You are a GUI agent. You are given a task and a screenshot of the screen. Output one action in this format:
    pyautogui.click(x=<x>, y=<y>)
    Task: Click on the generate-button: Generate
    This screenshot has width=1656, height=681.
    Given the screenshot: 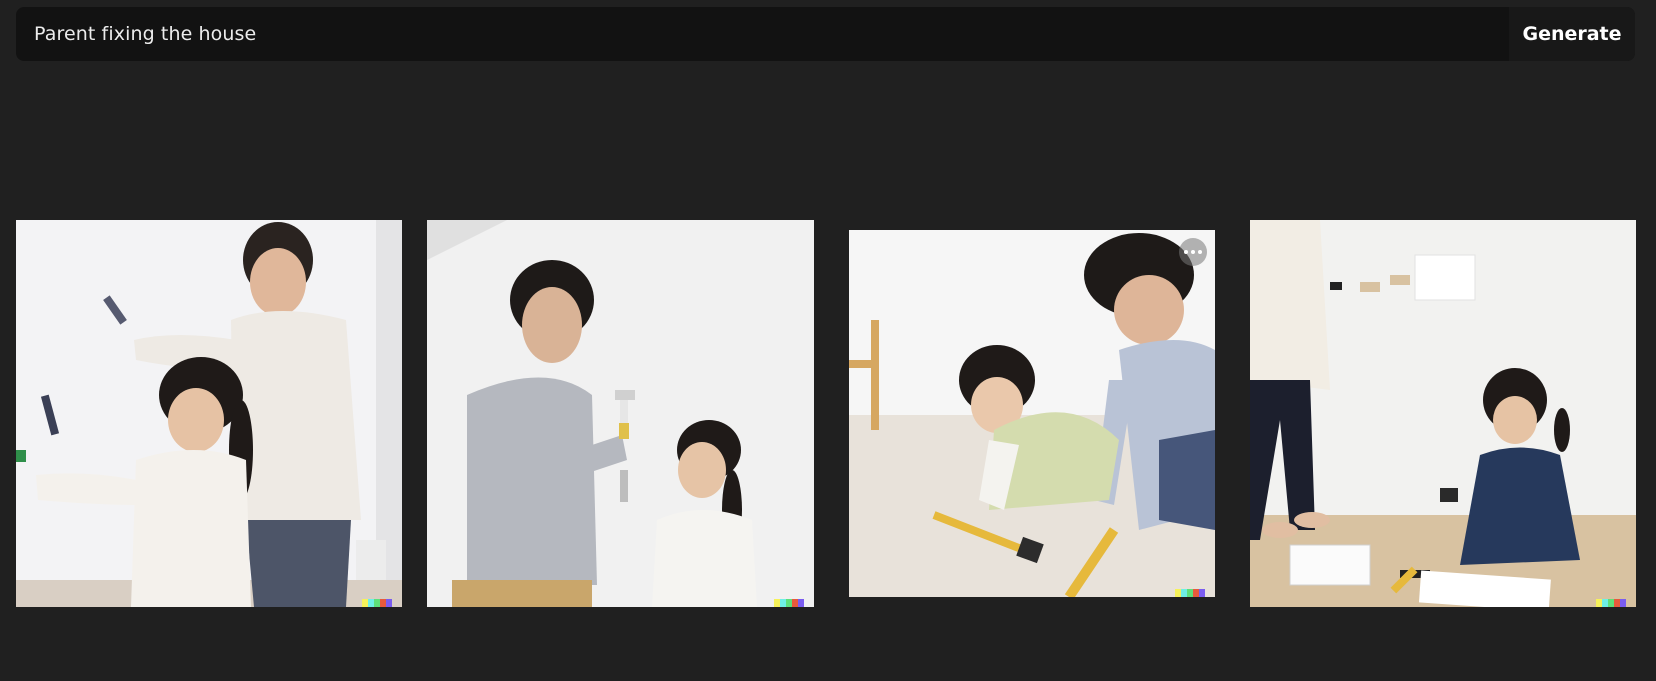 What is the action you would take?
    pyautogui.click(x=1572, y=34)
    